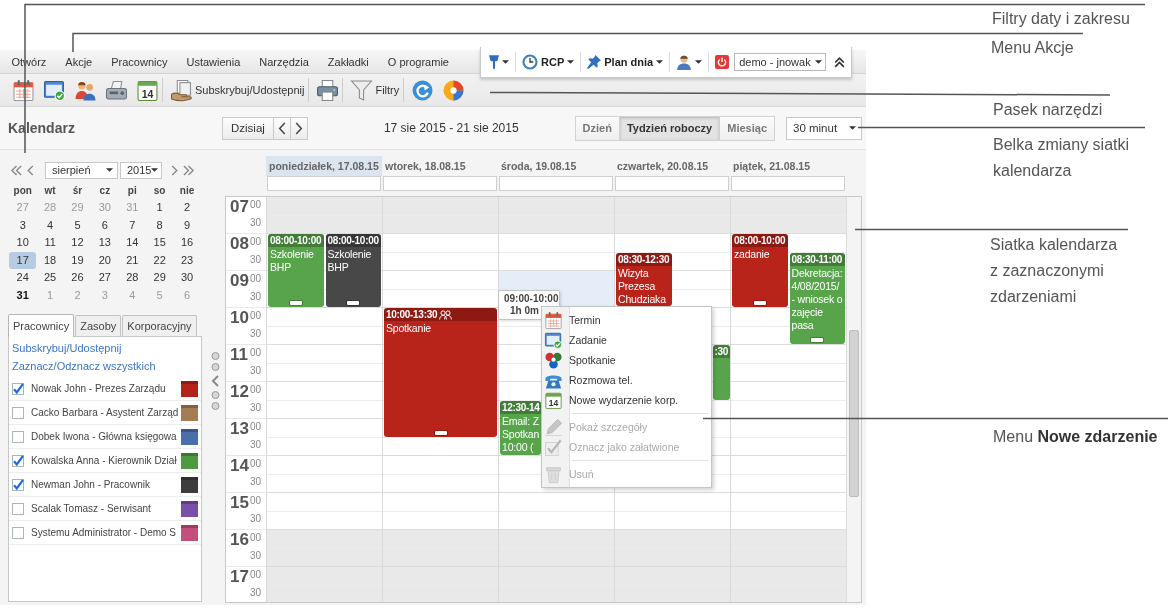 This screenshot has height=611, width=1172. I want to click on day-cell: 27, so click(105, 278).